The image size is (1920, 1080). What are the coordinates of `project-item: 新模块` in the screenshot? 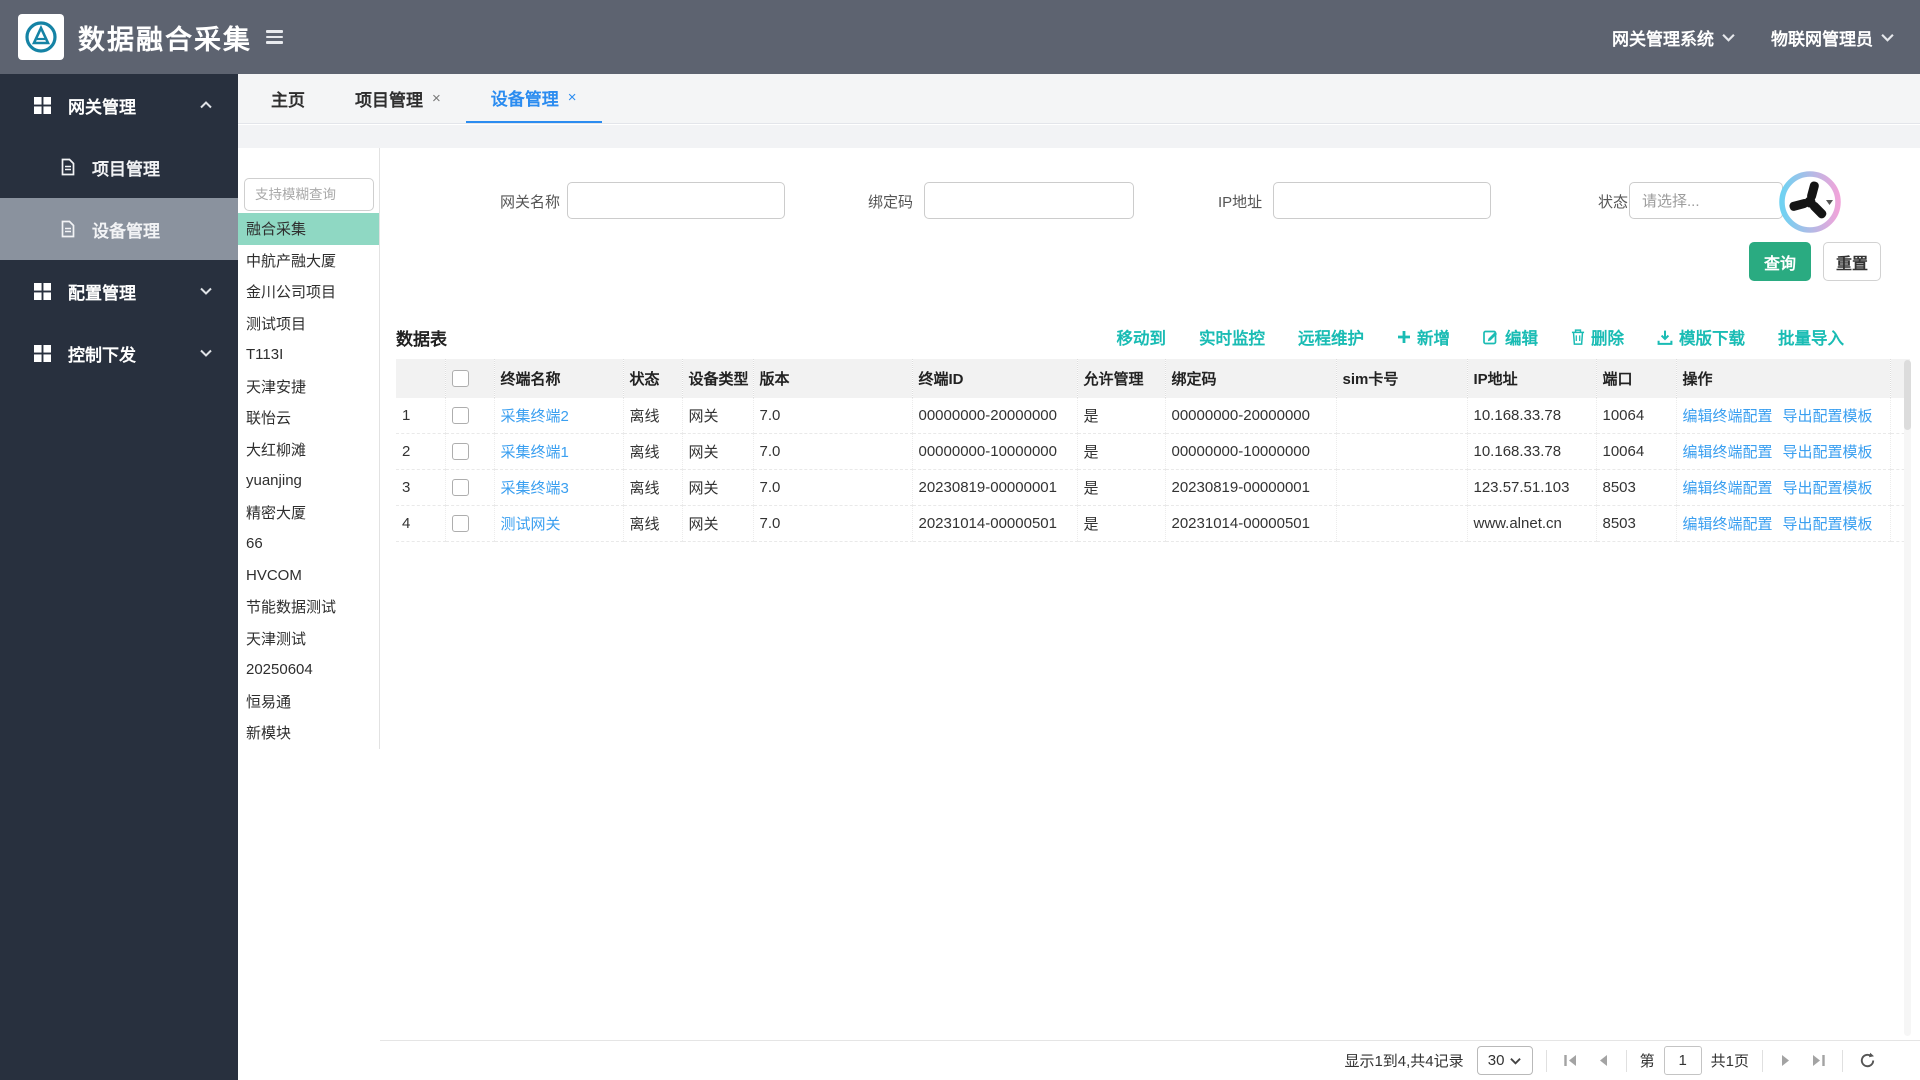 It's located at (308, 733).